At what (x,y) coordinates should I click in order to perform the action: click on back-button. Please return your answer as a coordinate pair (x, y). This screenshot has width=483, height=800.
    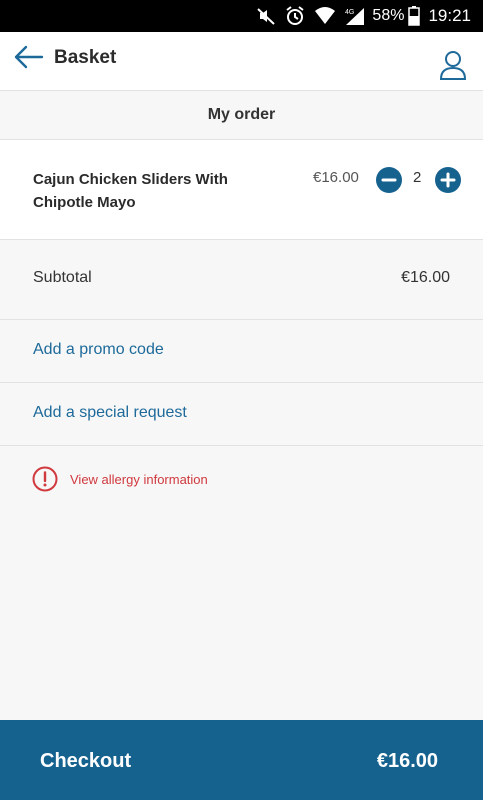
    Looking at the image, I should click on (29, 57).